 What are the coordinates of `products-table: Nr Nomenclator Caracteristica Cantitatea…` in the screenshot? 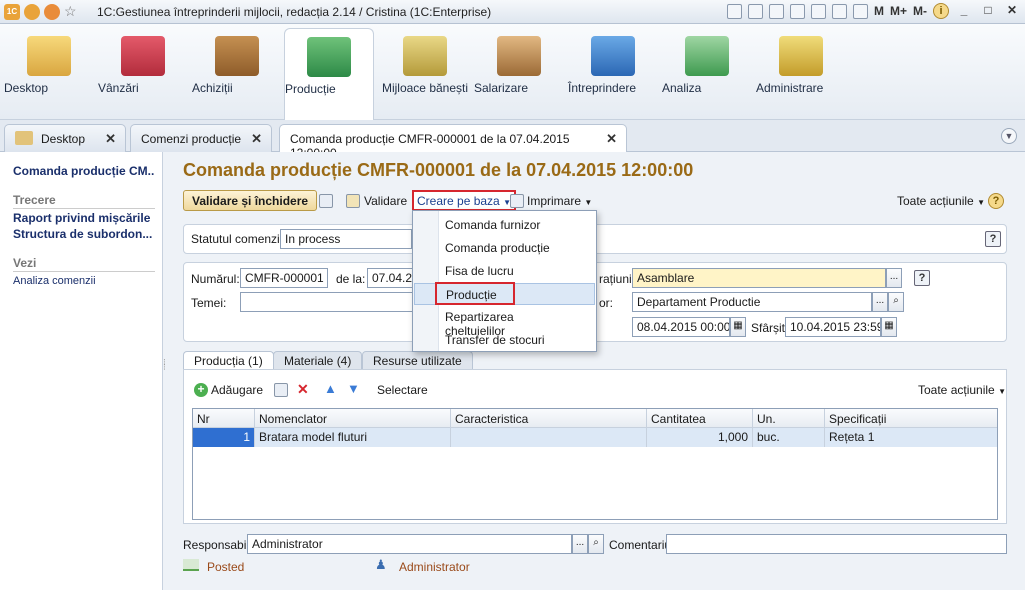 It's located at (595, 464).